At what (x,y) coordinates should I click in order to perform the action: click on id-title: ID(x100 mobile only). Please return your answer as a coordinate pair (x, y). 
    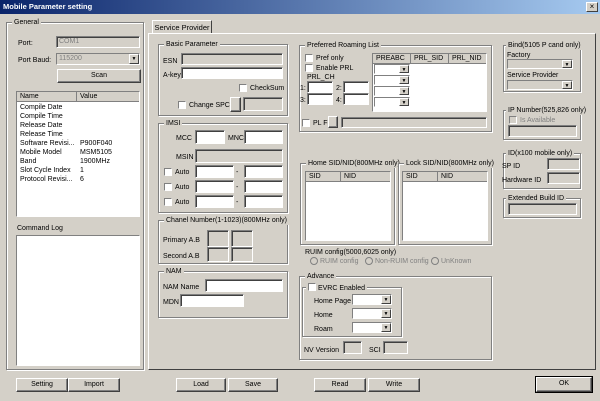
    Looking at the image, I should click on (540, 153).